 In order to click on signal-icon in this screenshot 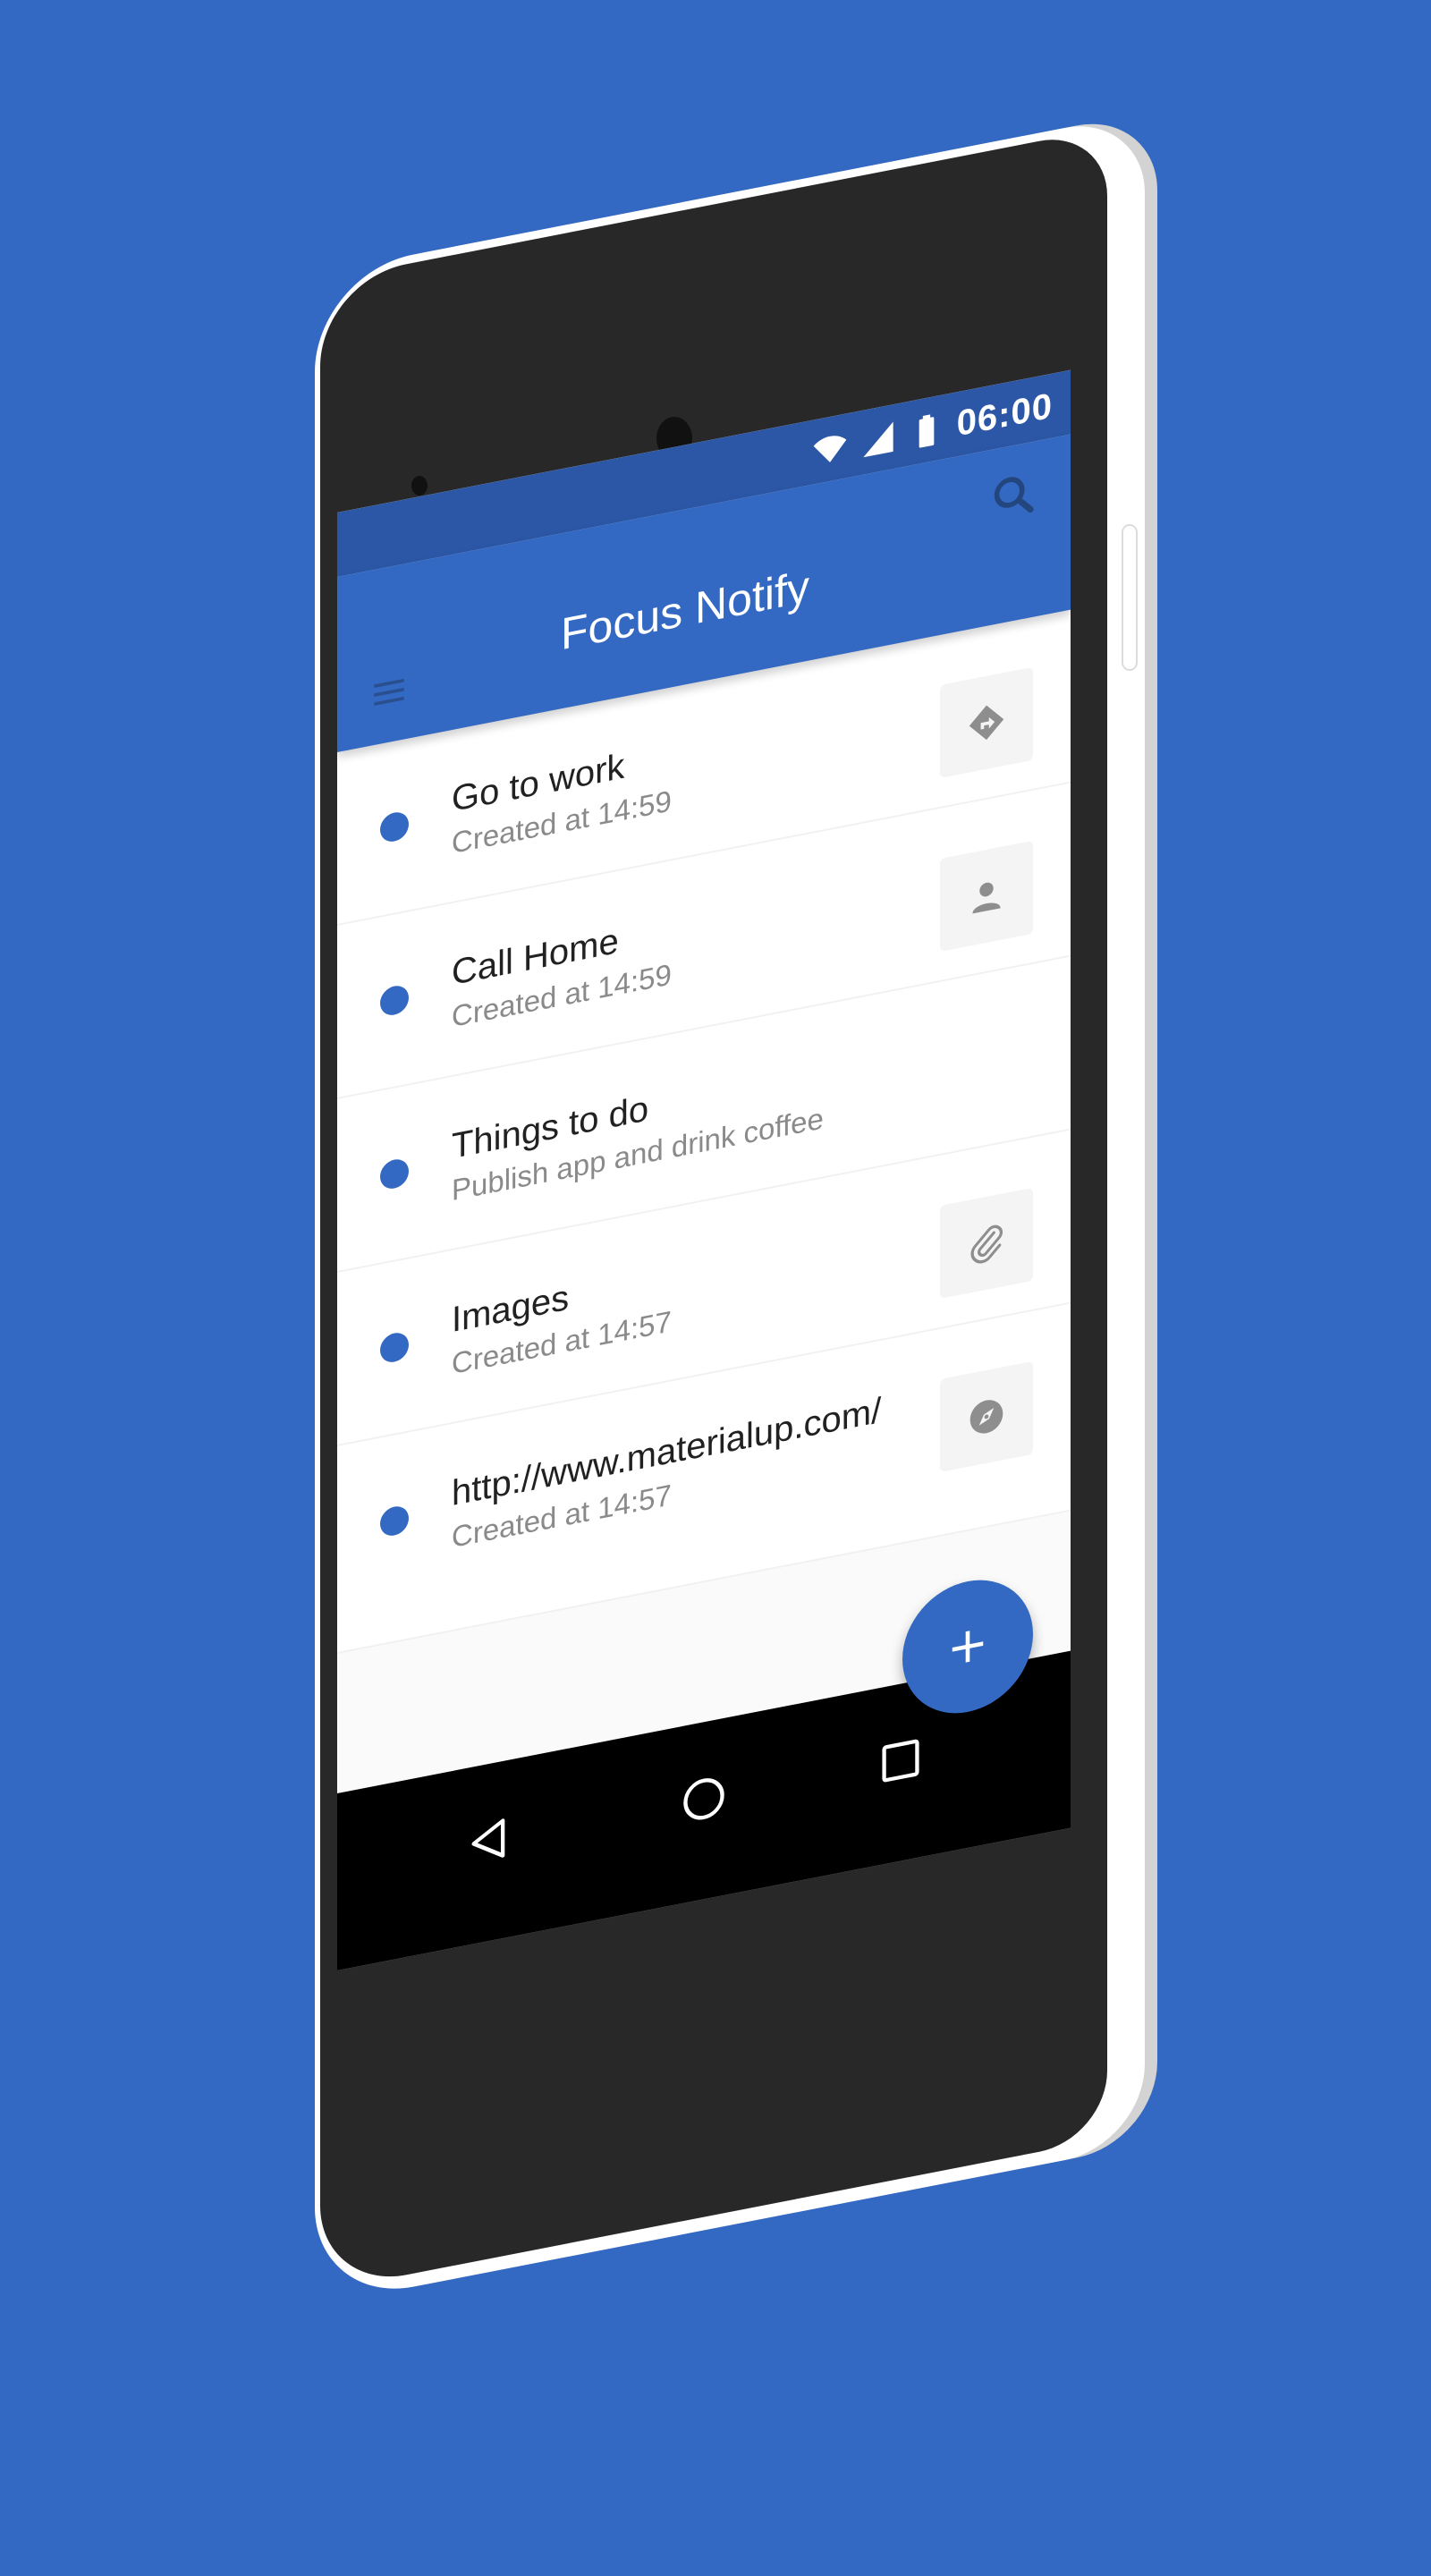, I will do `click(878, 439)`.